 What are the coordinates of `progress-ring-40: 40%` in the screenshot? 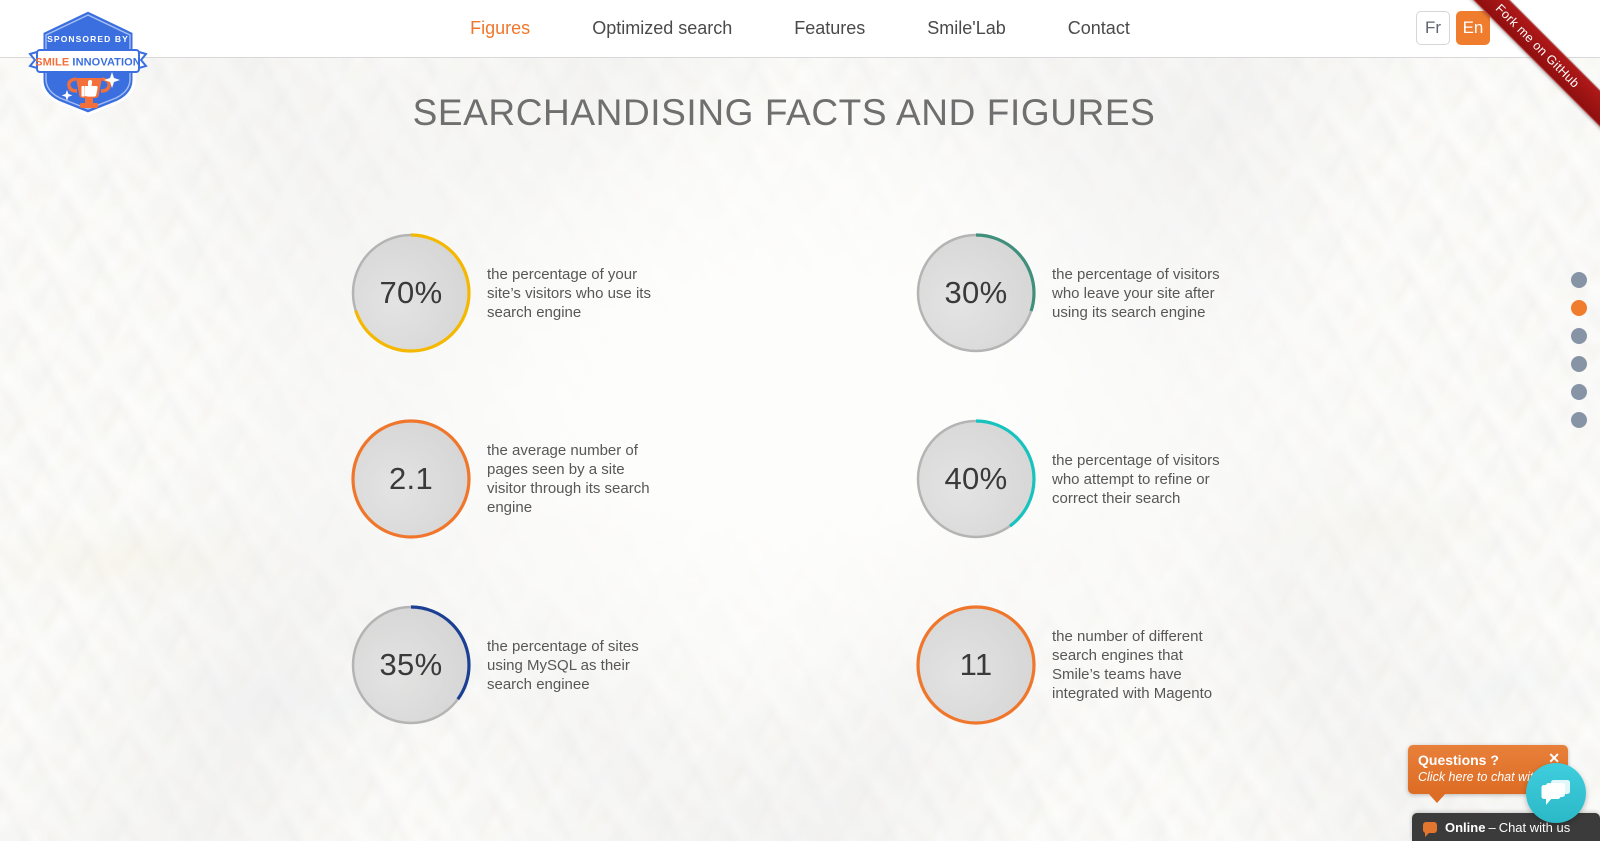 It's located at (976, 479).